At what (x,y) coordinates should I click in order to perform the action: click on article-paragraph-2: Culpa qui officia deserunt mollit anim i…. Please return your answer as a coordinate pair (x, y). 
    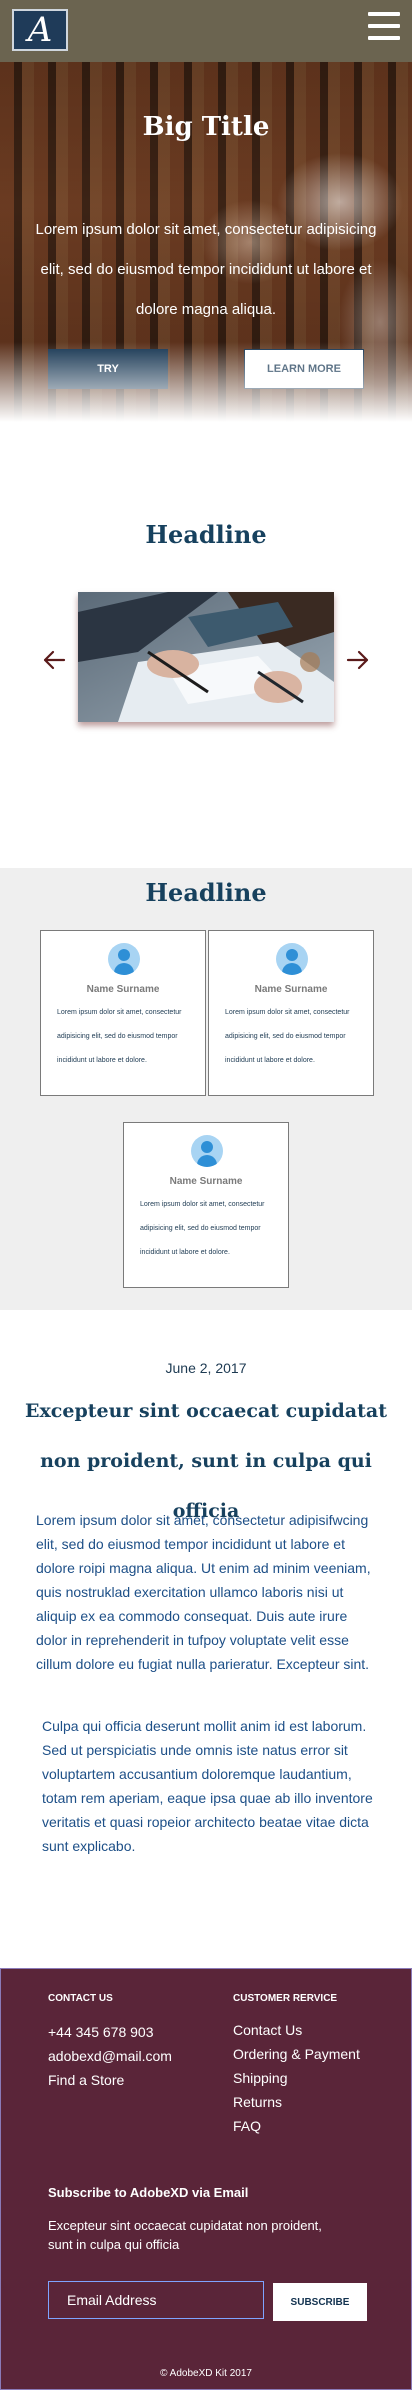
    Looking at the image, I should click on (207, 1786).